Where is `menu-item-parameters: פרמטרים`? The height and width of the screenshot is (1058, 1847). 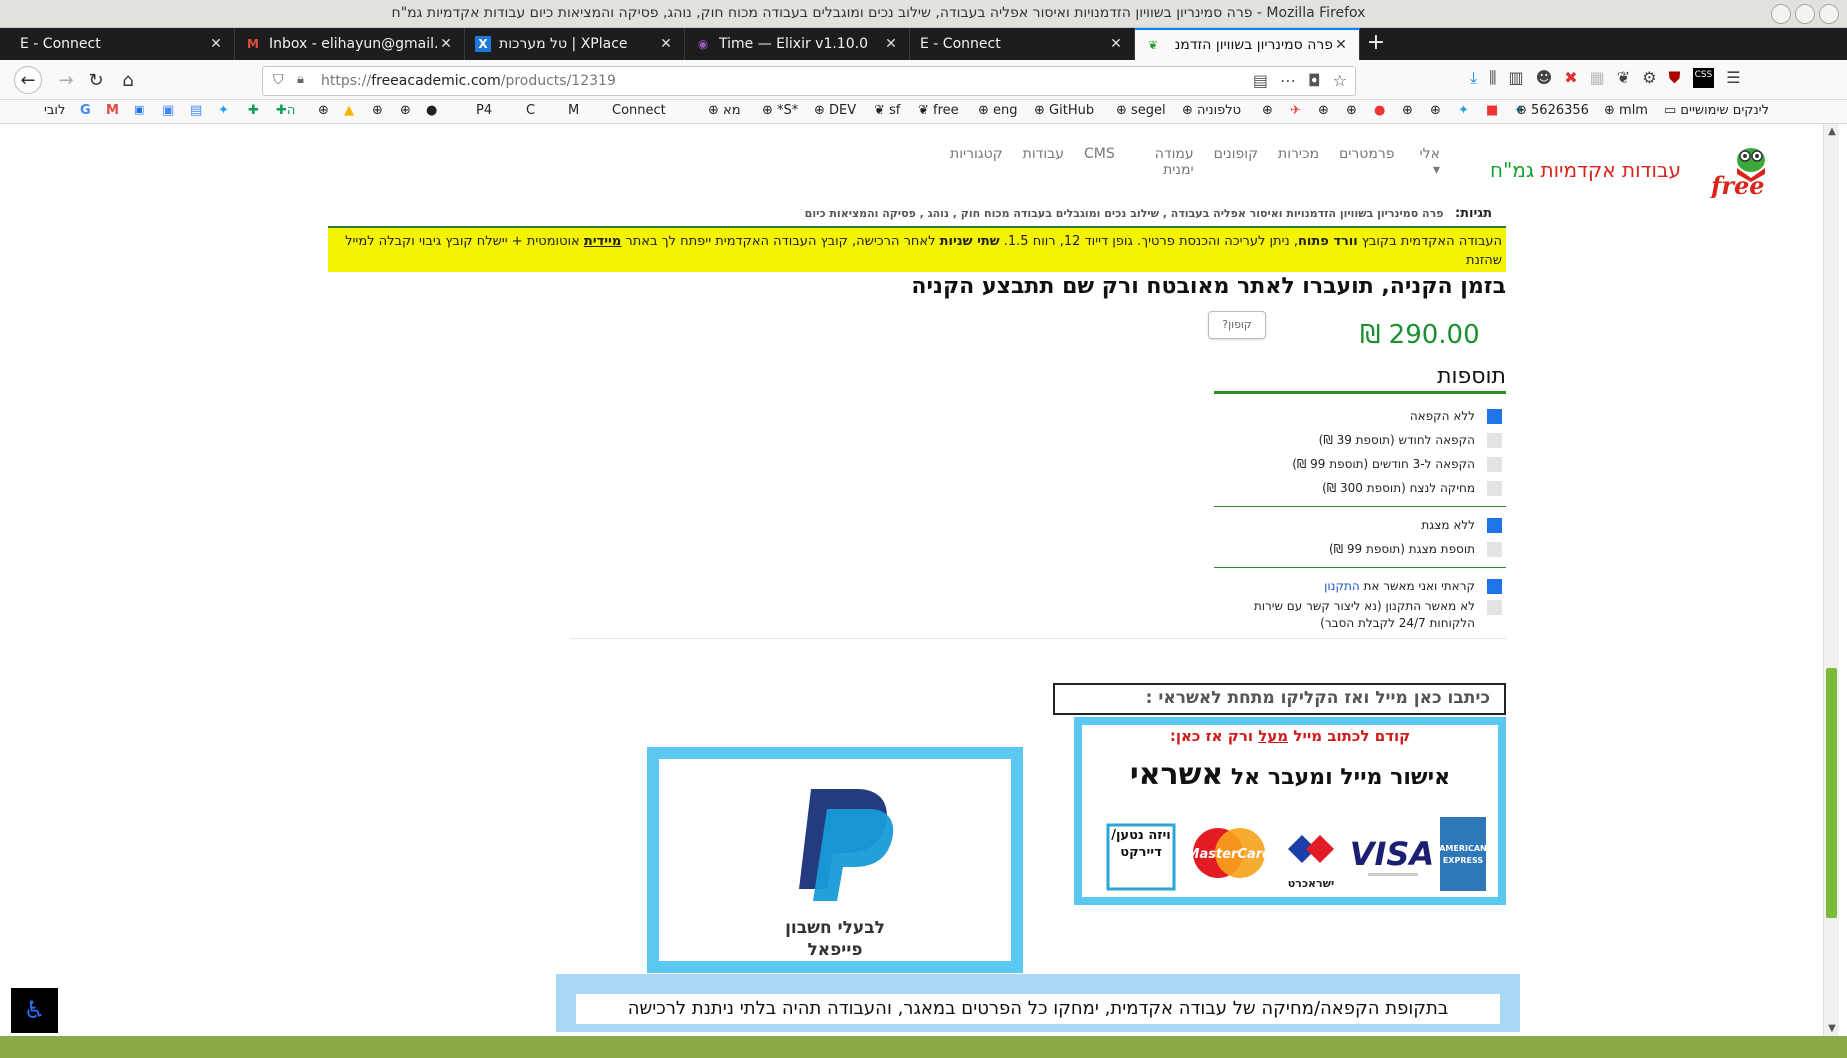
menu-item-parameters: פרמטרים is located at coordinates (1367, 162).